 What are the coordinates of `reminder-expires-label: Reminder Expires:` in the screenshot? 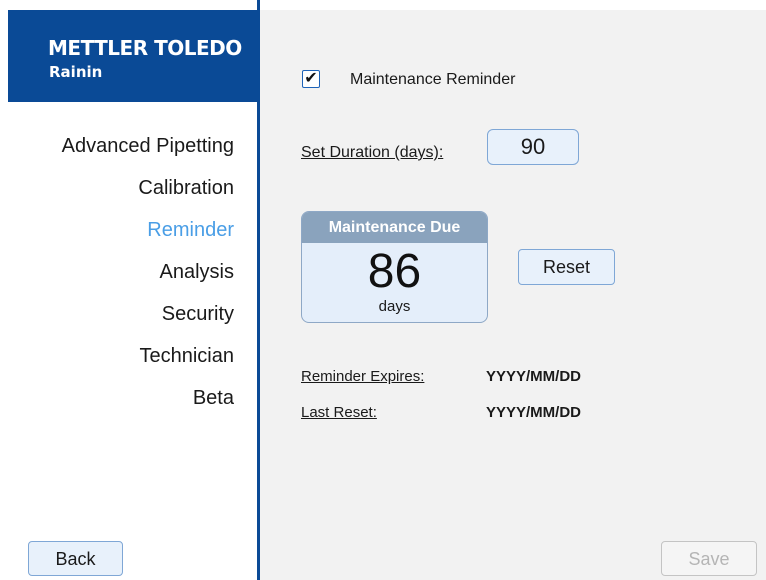 It's located at (363, 376).